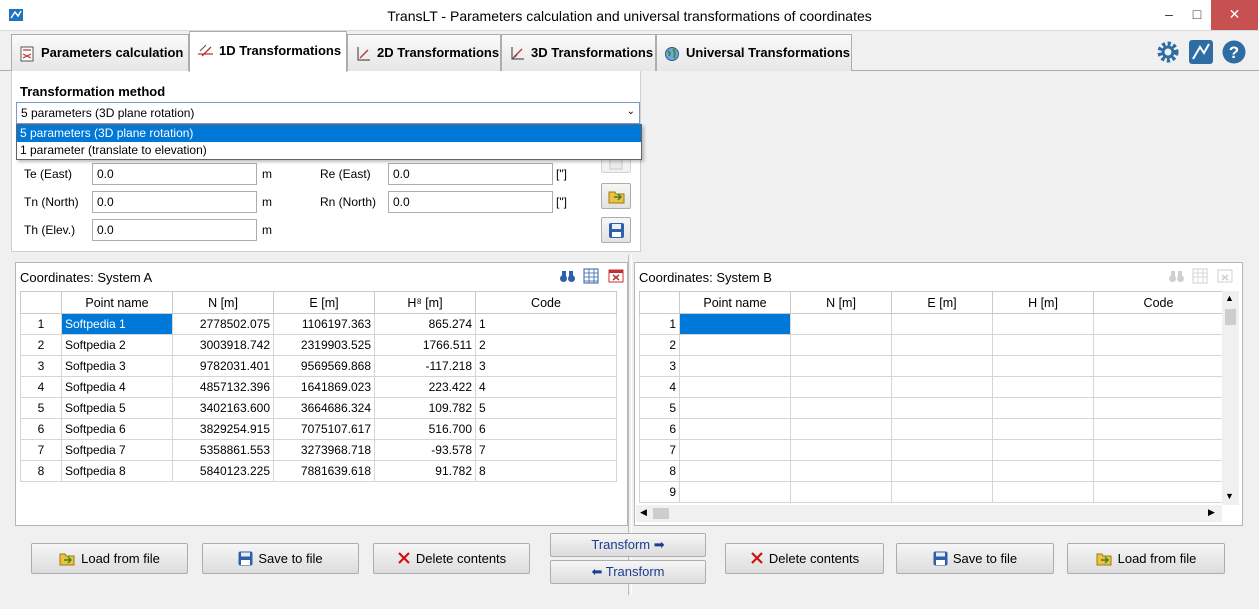 The image size is (1259, 609). I want to click on table-cell: 3664686.324, so click(324, 408).